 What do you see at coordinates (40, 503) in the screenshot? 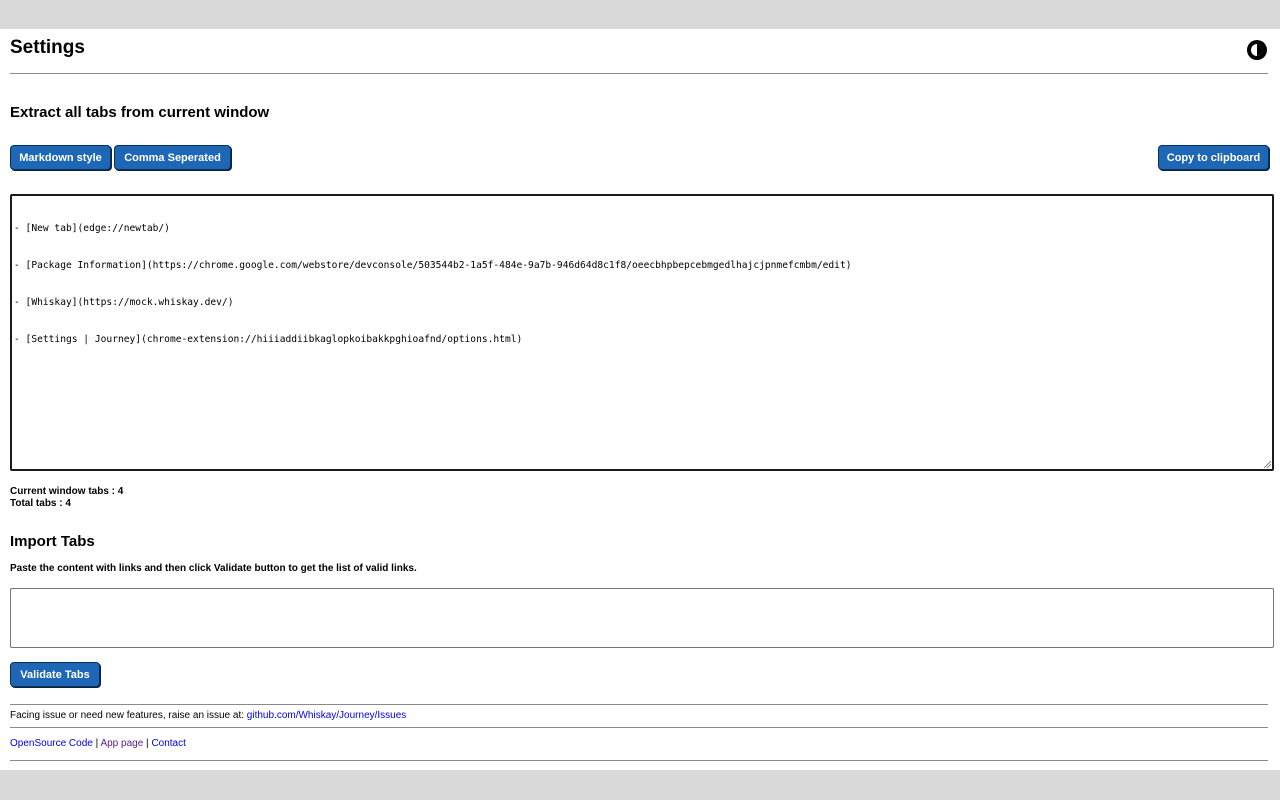
I see `total-tabs-count: Total tabs : 4` at bounding box center [40, 503].